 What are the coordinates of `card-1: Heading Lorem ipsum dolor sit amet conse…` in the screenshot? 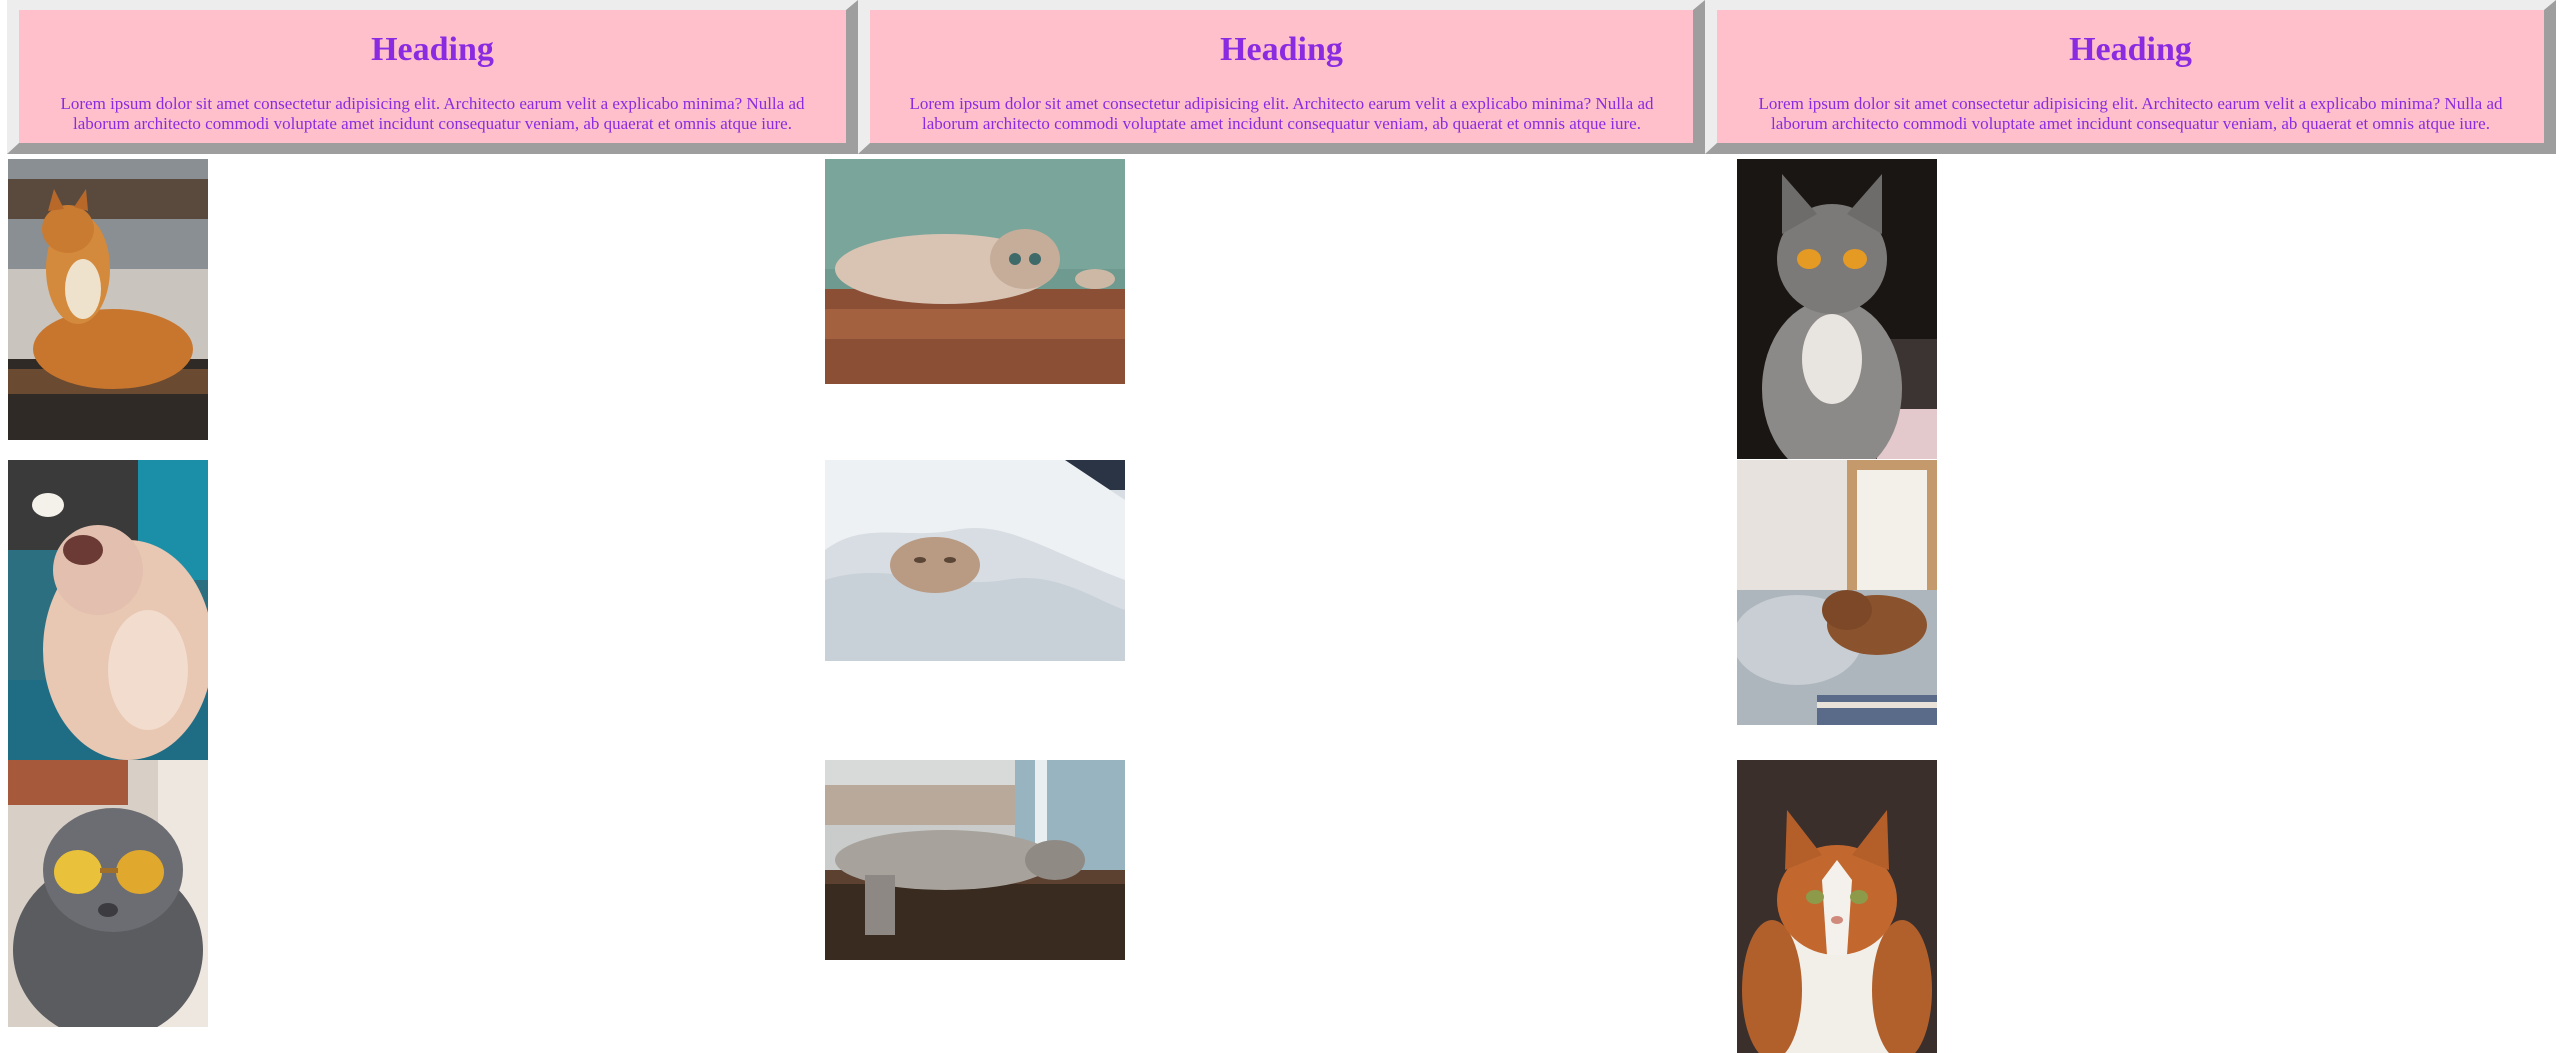 It's located at (432, 77).